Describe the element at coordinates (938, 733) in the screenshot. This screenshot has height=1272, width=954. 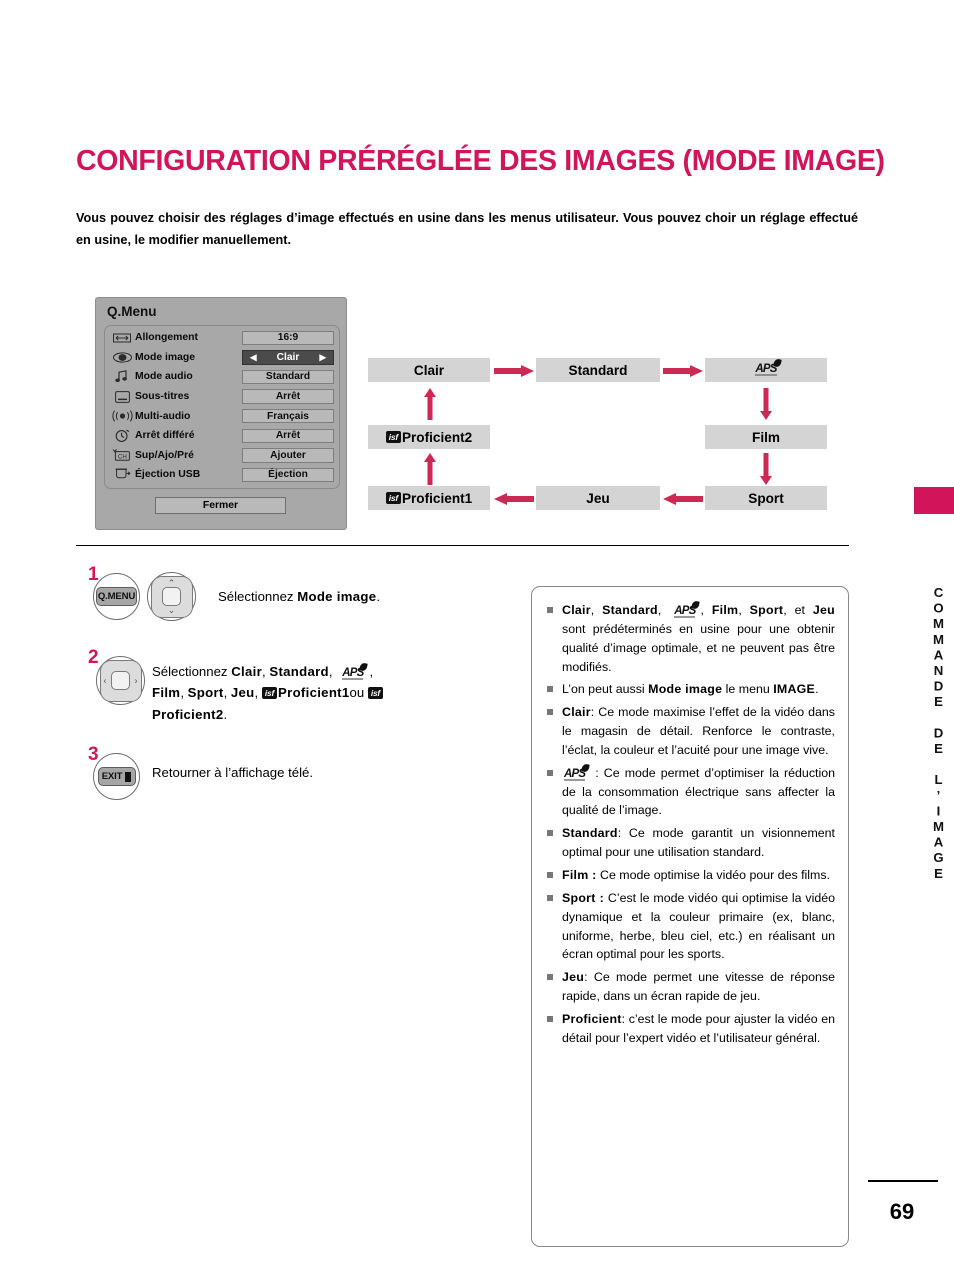
I see `section-side-label: COMMANDE DE L’IMAGE` at that location.